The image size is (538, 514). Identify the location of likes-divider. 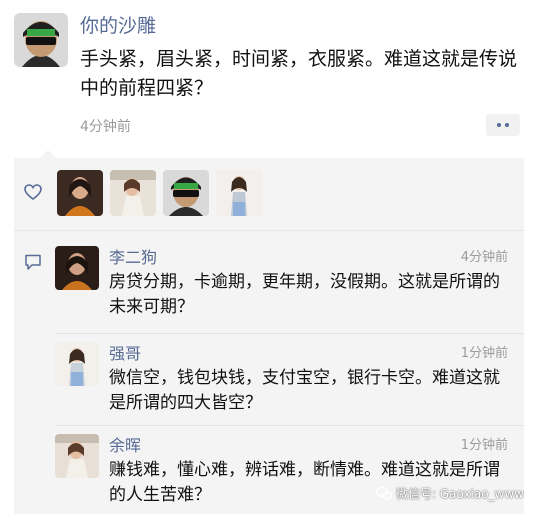
(269, 230).